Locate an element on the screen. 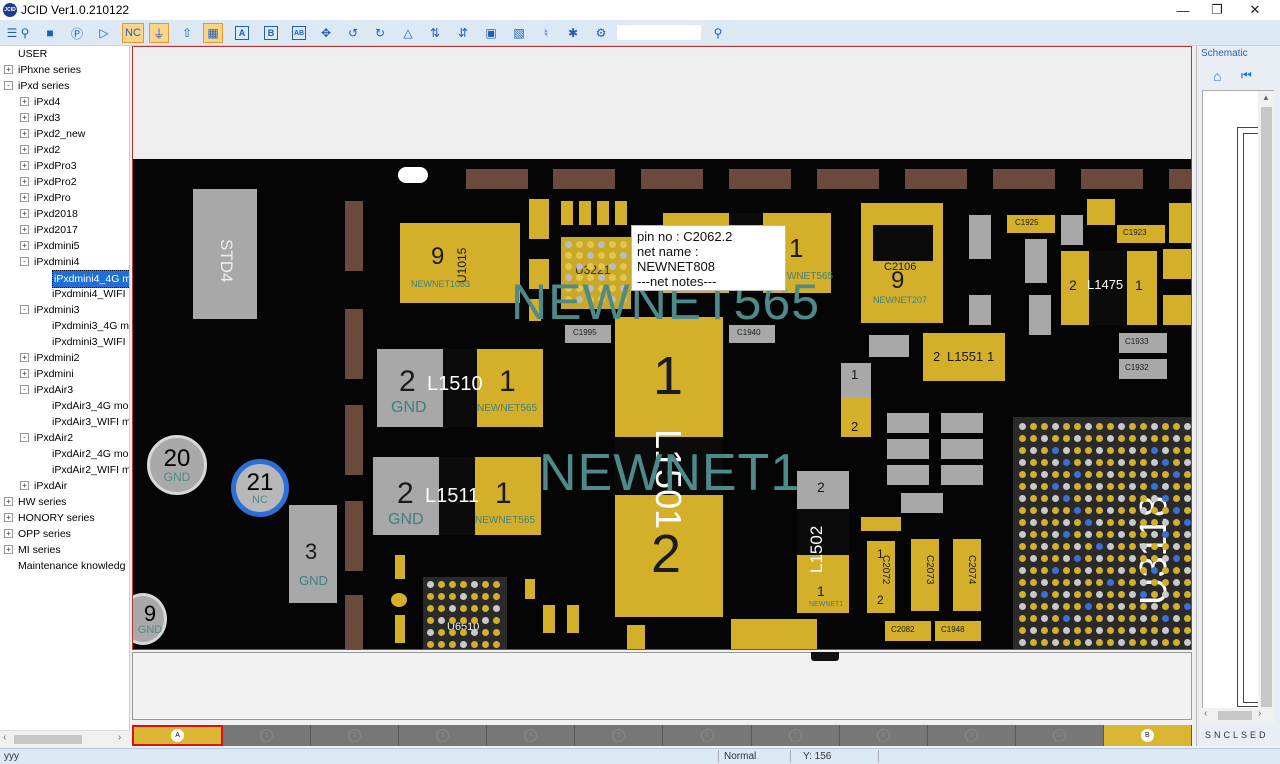 The width and height of the screenshot is (1280, 764). panel-resize-handle is located at coordinates (825, 656).